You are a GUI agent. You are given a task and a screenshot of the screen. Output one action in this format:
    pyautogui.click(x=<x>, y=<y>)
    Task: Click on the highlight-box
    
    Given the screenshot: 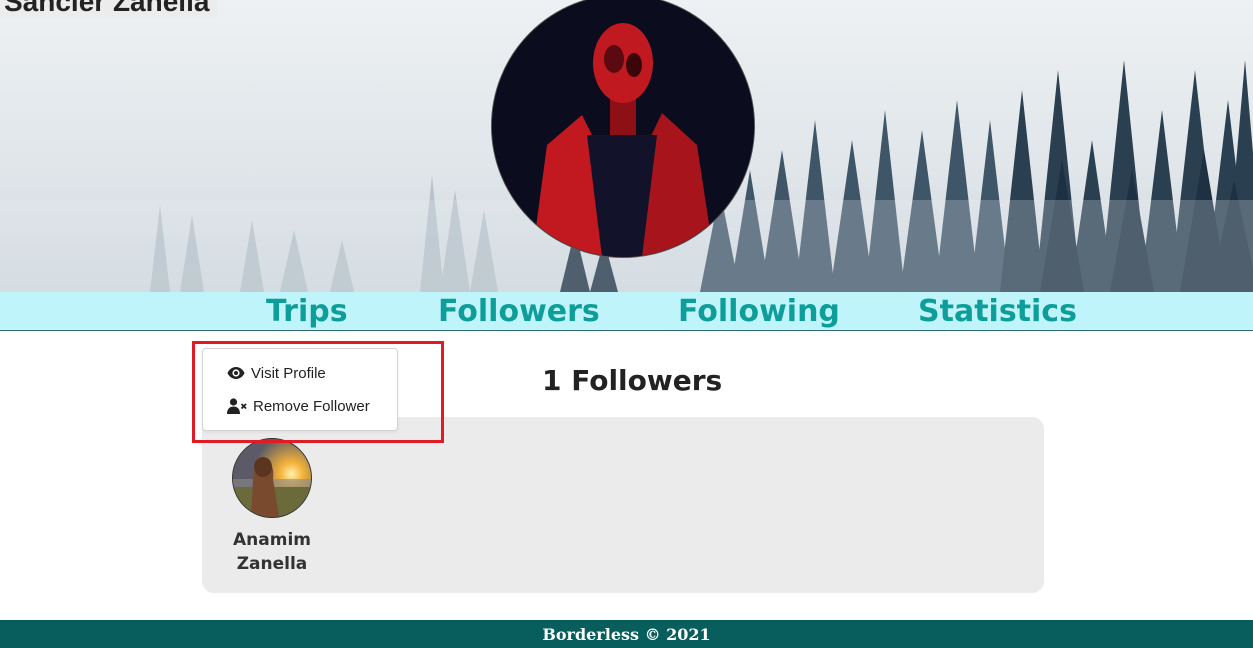 What is the action you would take?
    pyautogui.click(x=318, y=392)
    